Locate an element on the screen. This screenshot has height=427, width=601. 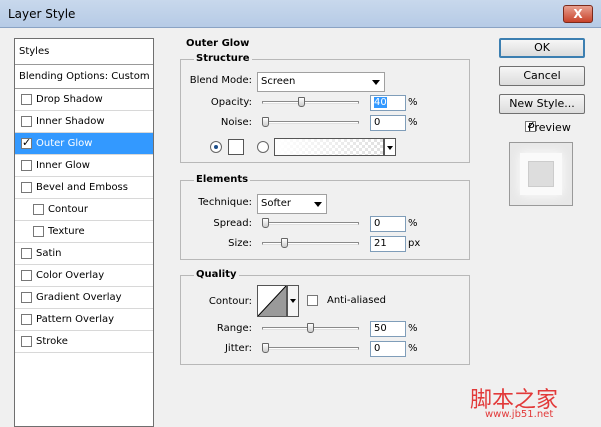
noise-unit: % is located at coordinates (413, 122).